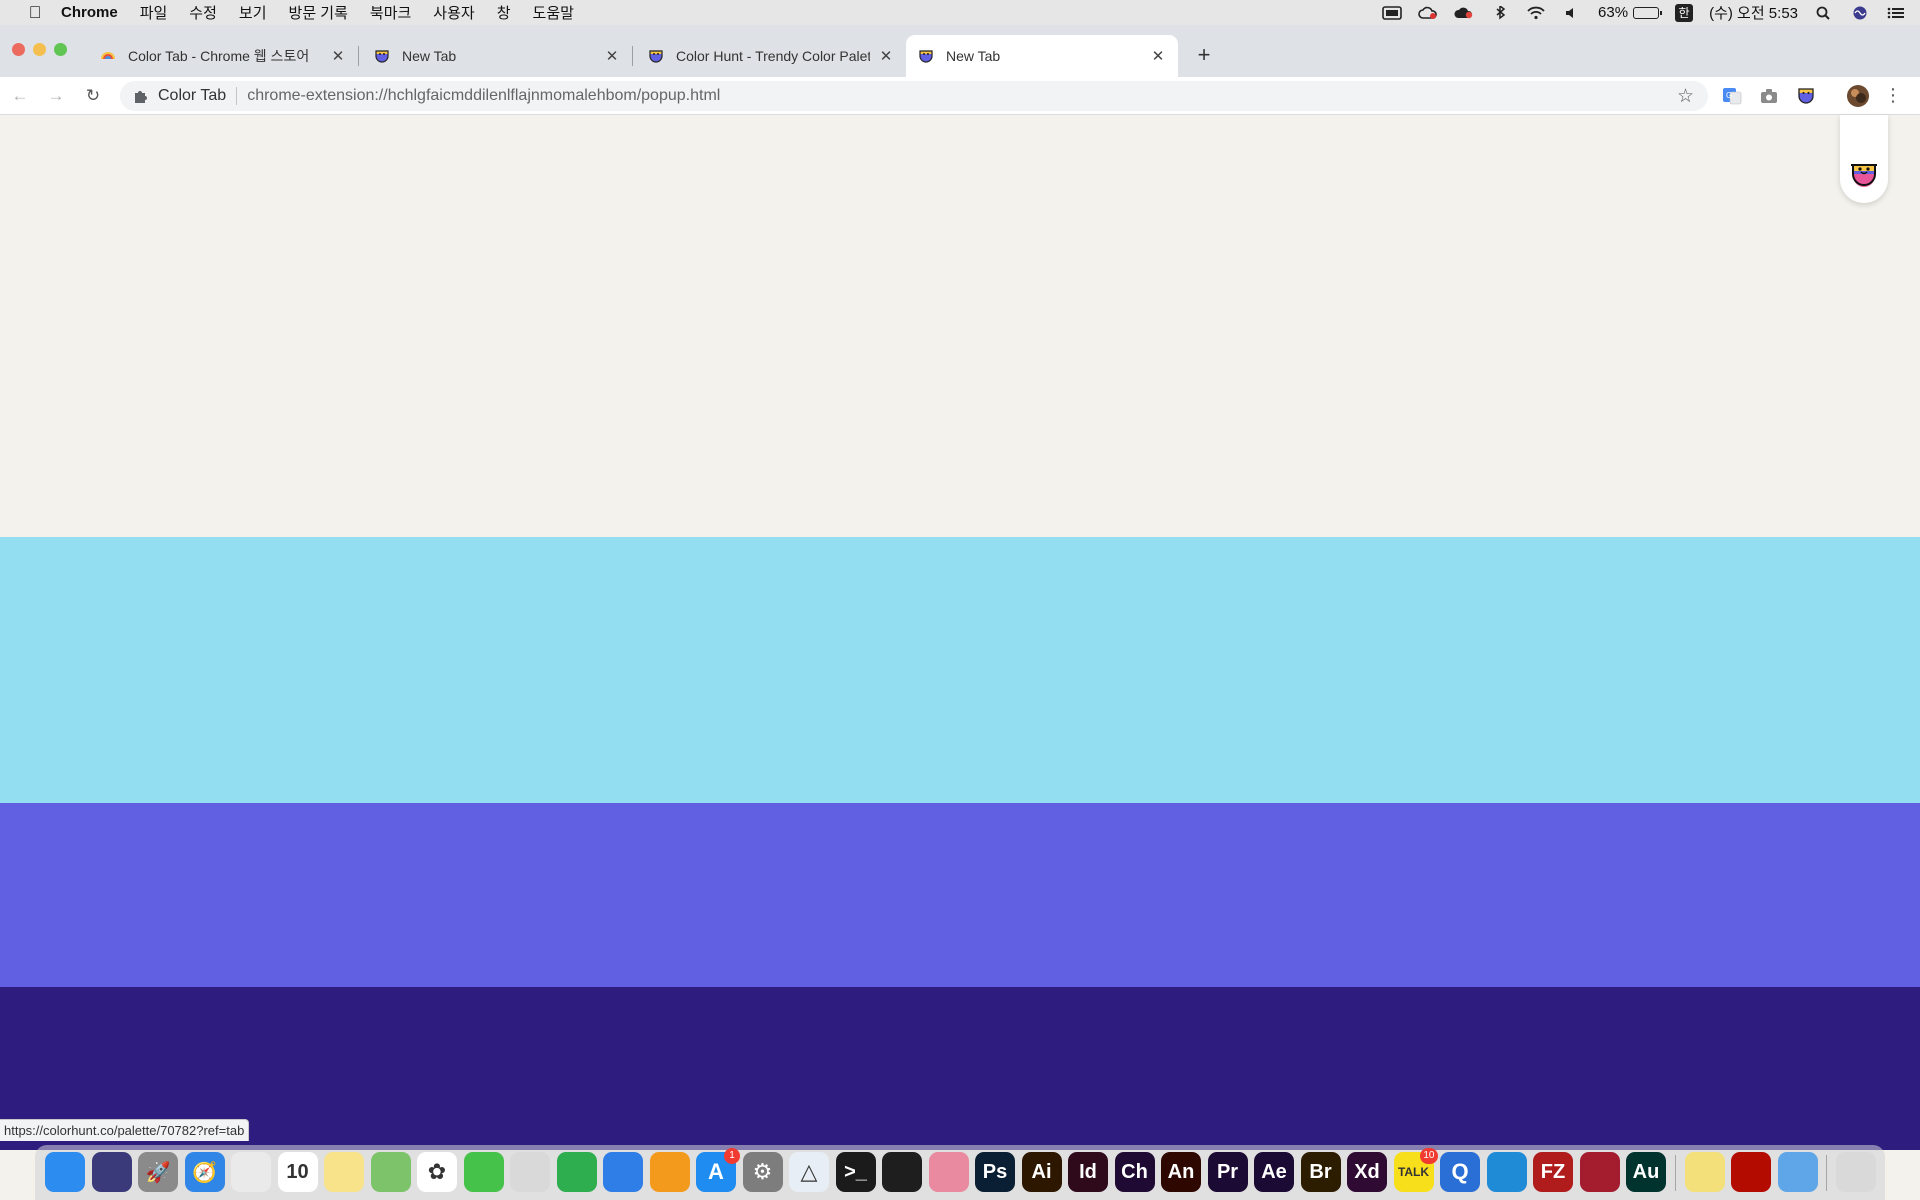 The width and height of the screenshot is (1920, 1200). I want to click on menu-edit: 수정, so click(203, 12).